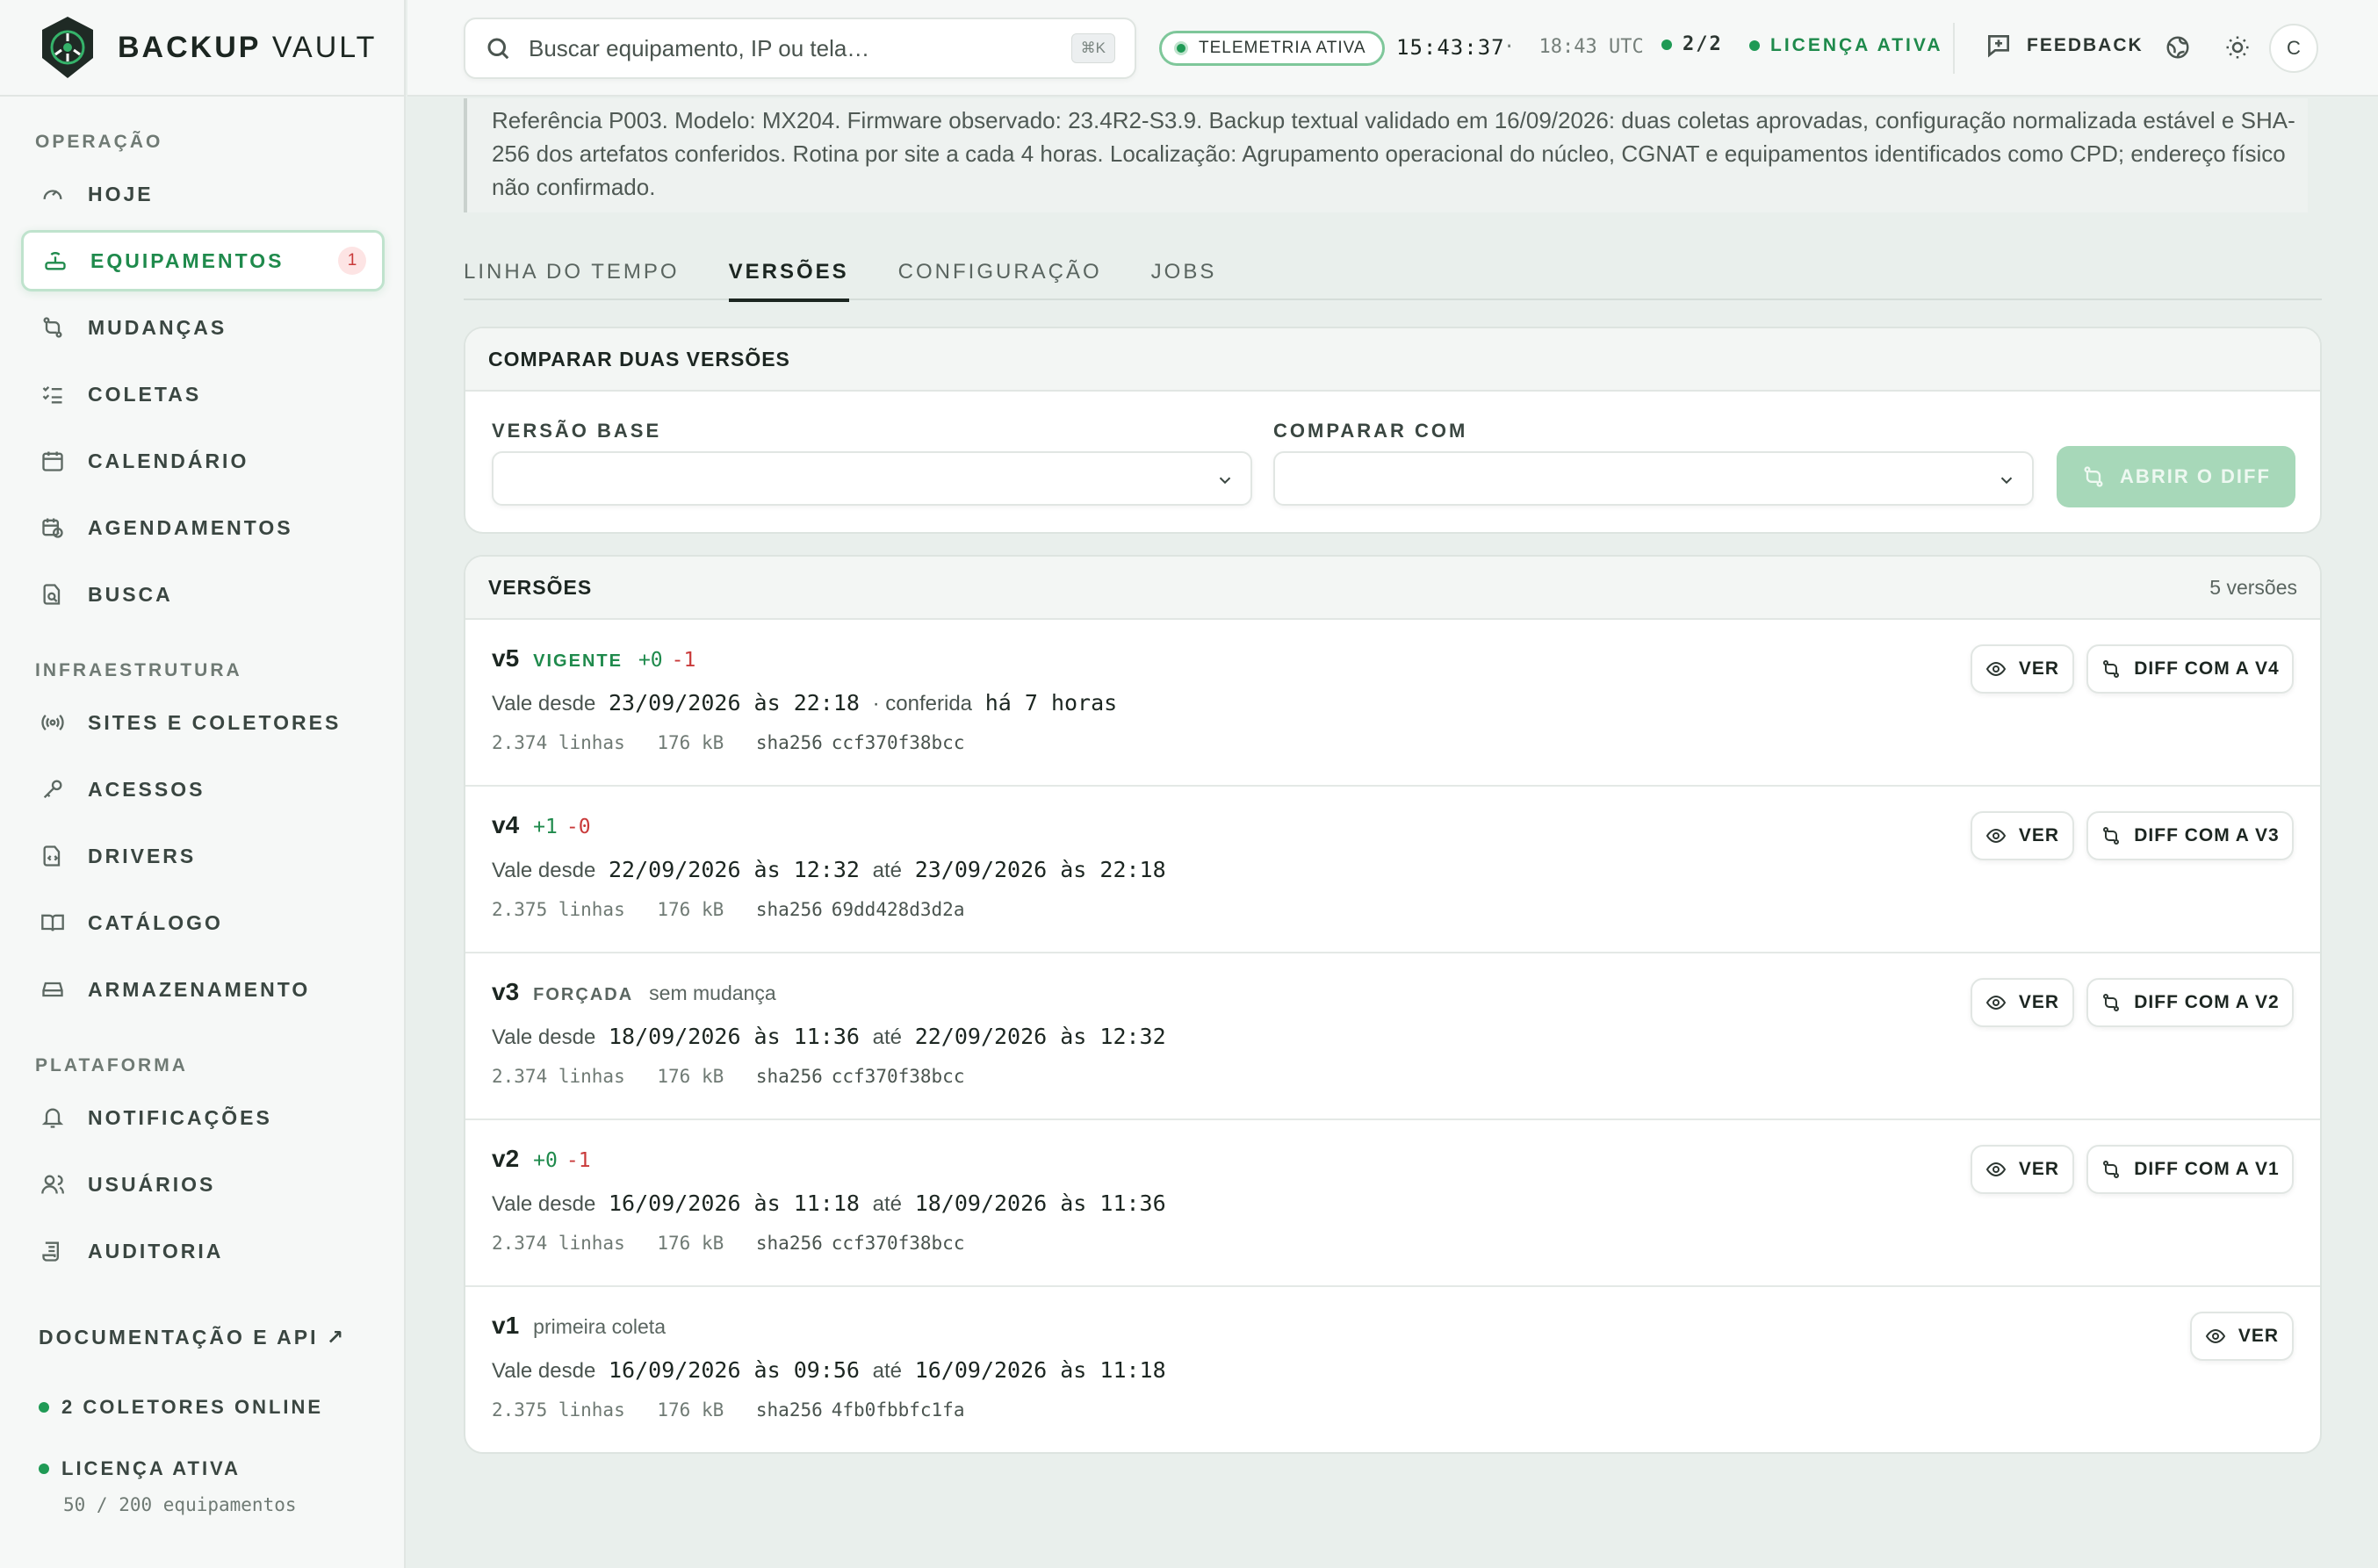  Describe the element at coordinates (215, 722) in the screenshot. I see `sidebar-item-label: SITES E COLETORES` at that location.